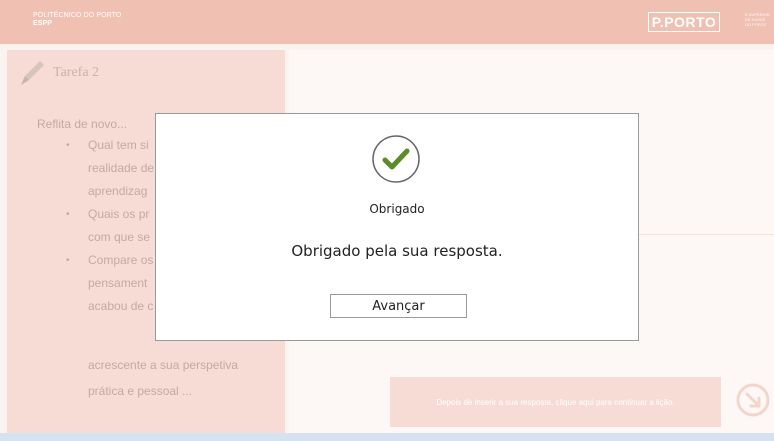 The height and width of the screenshot is (441, 774). Describe the element at coordinates (684, 22) in the screenshot. I see `pporto-logo: P.PORTO` at that location.